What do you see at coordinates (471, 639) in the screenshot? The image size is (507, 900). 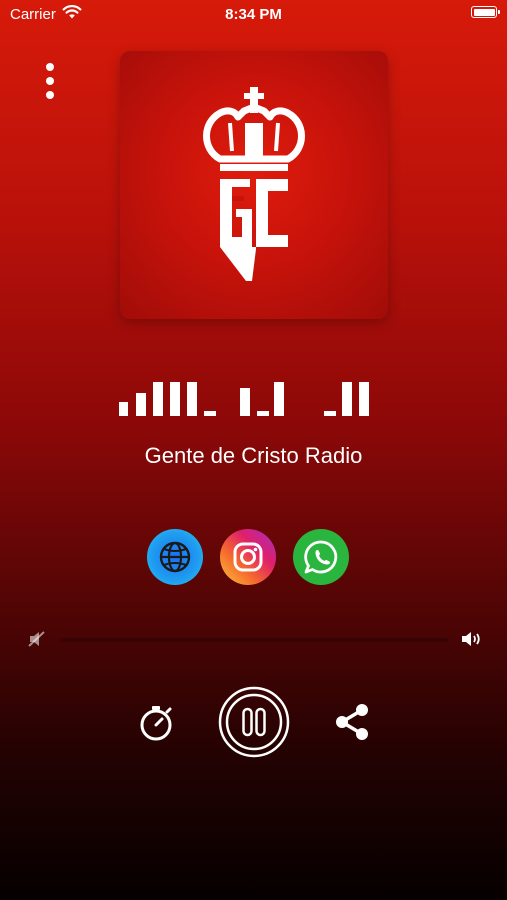 I see `volume-max-icon` at bounding box center [471, 639].